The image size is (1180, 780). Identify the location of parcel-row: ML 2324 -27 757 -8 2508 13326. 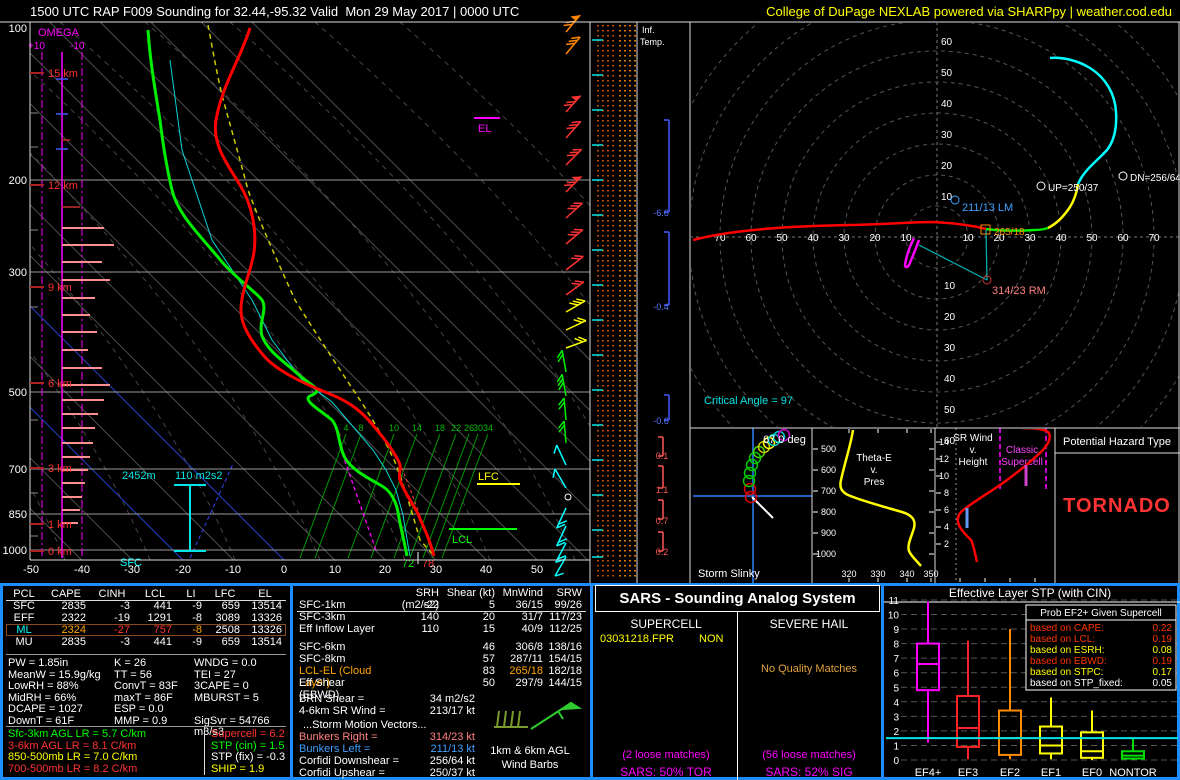
(146, 630).